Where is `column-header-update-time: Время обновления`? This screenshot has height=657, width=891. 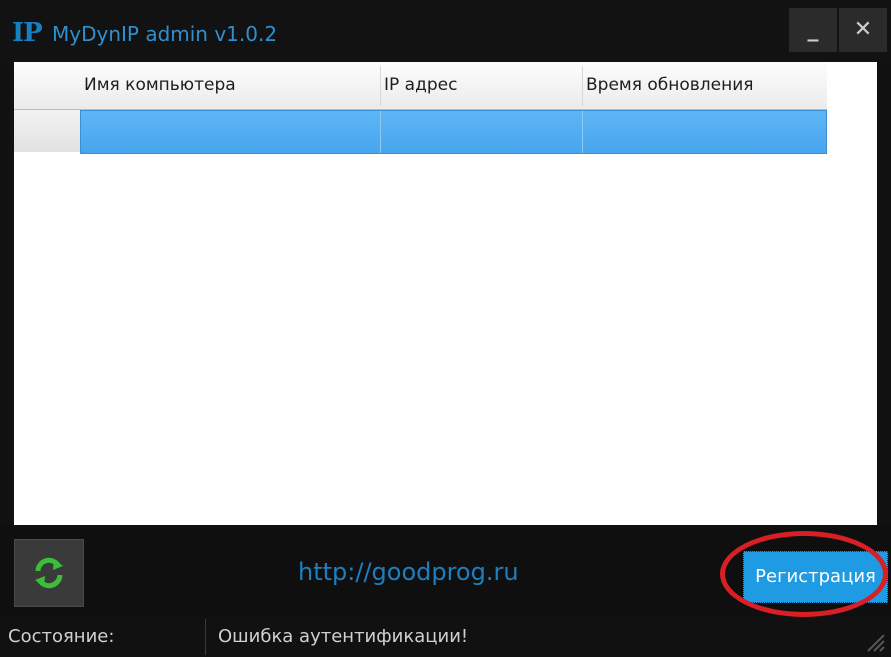
column-header-update-time: Время обновления is located at coordinates (670, 85).